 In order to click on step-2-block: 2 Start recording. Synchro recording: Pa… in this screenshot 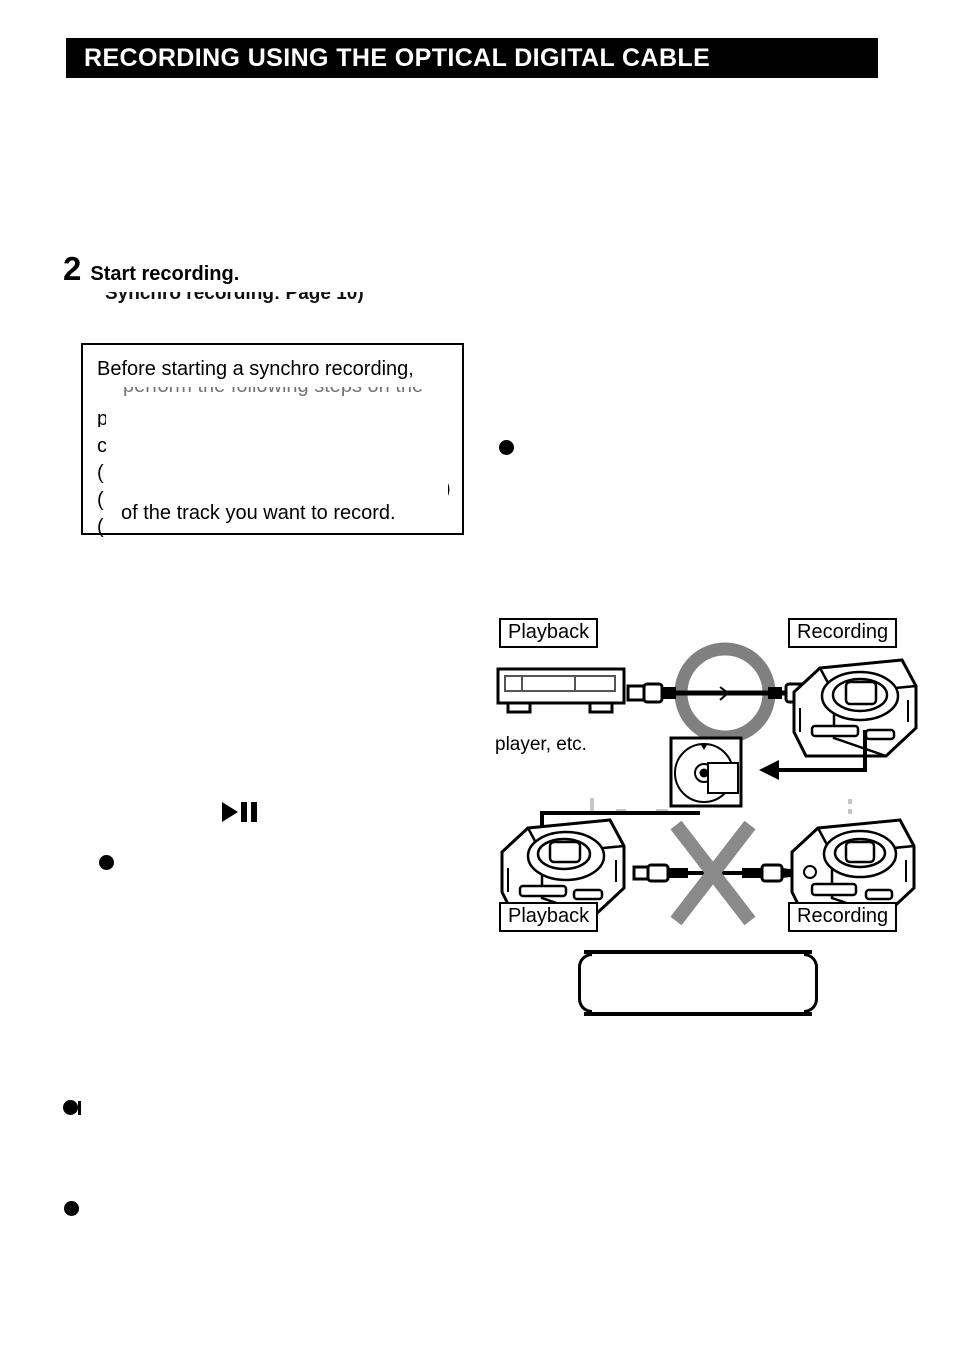, I will do `click(278, 279)`.